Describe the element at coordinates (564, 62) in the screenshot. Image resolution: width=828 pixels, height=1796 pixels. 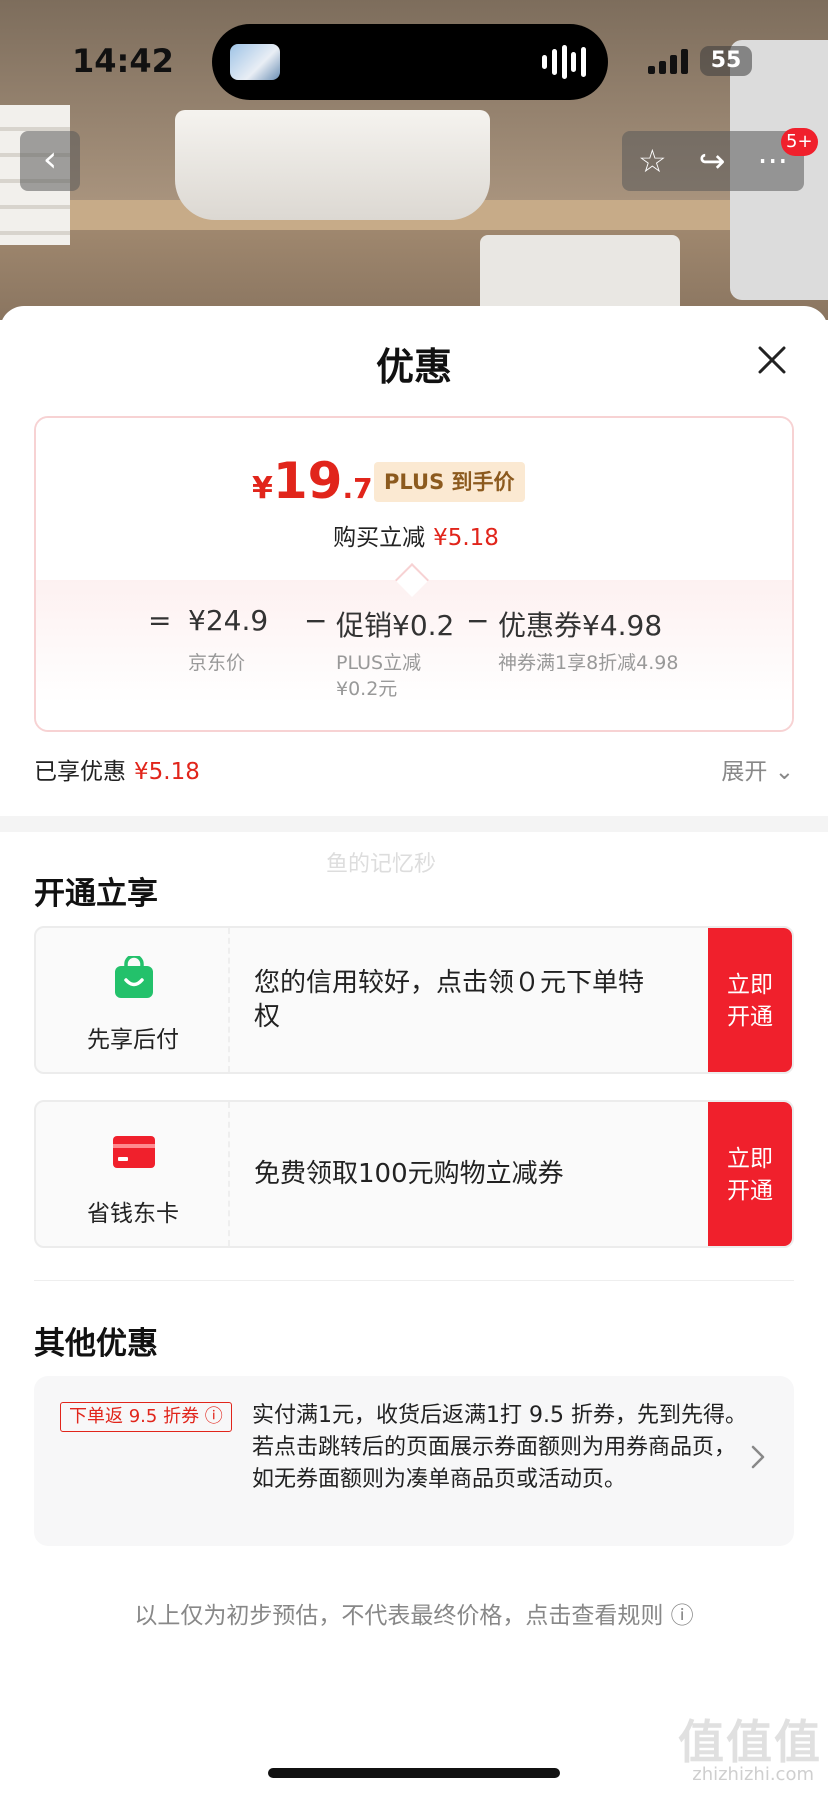
I see `audio-wave-icon` at that location.